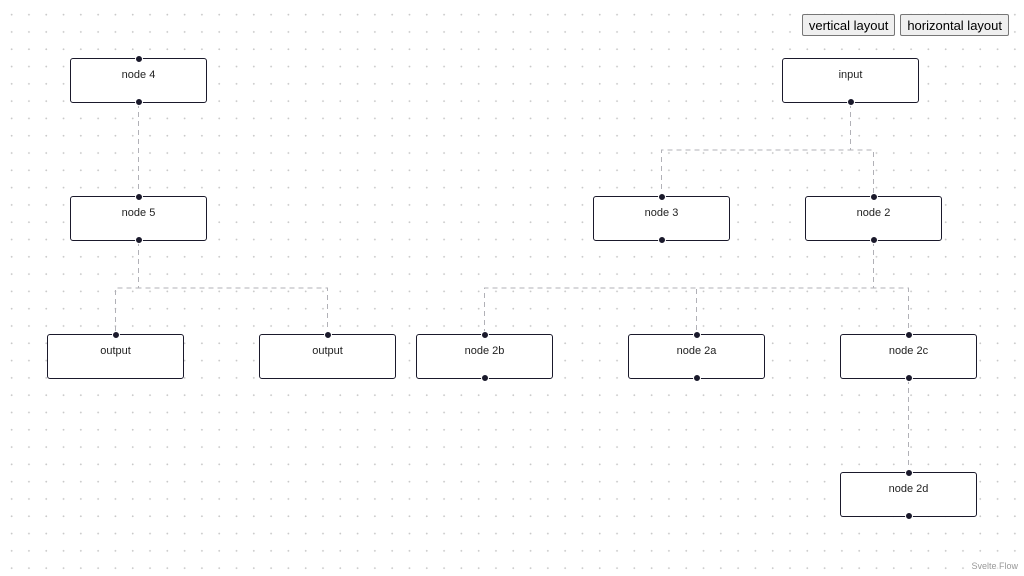  Describe the element at coordinates (679, 287) in the screenshot. I see `edge-2-2b` at that location.